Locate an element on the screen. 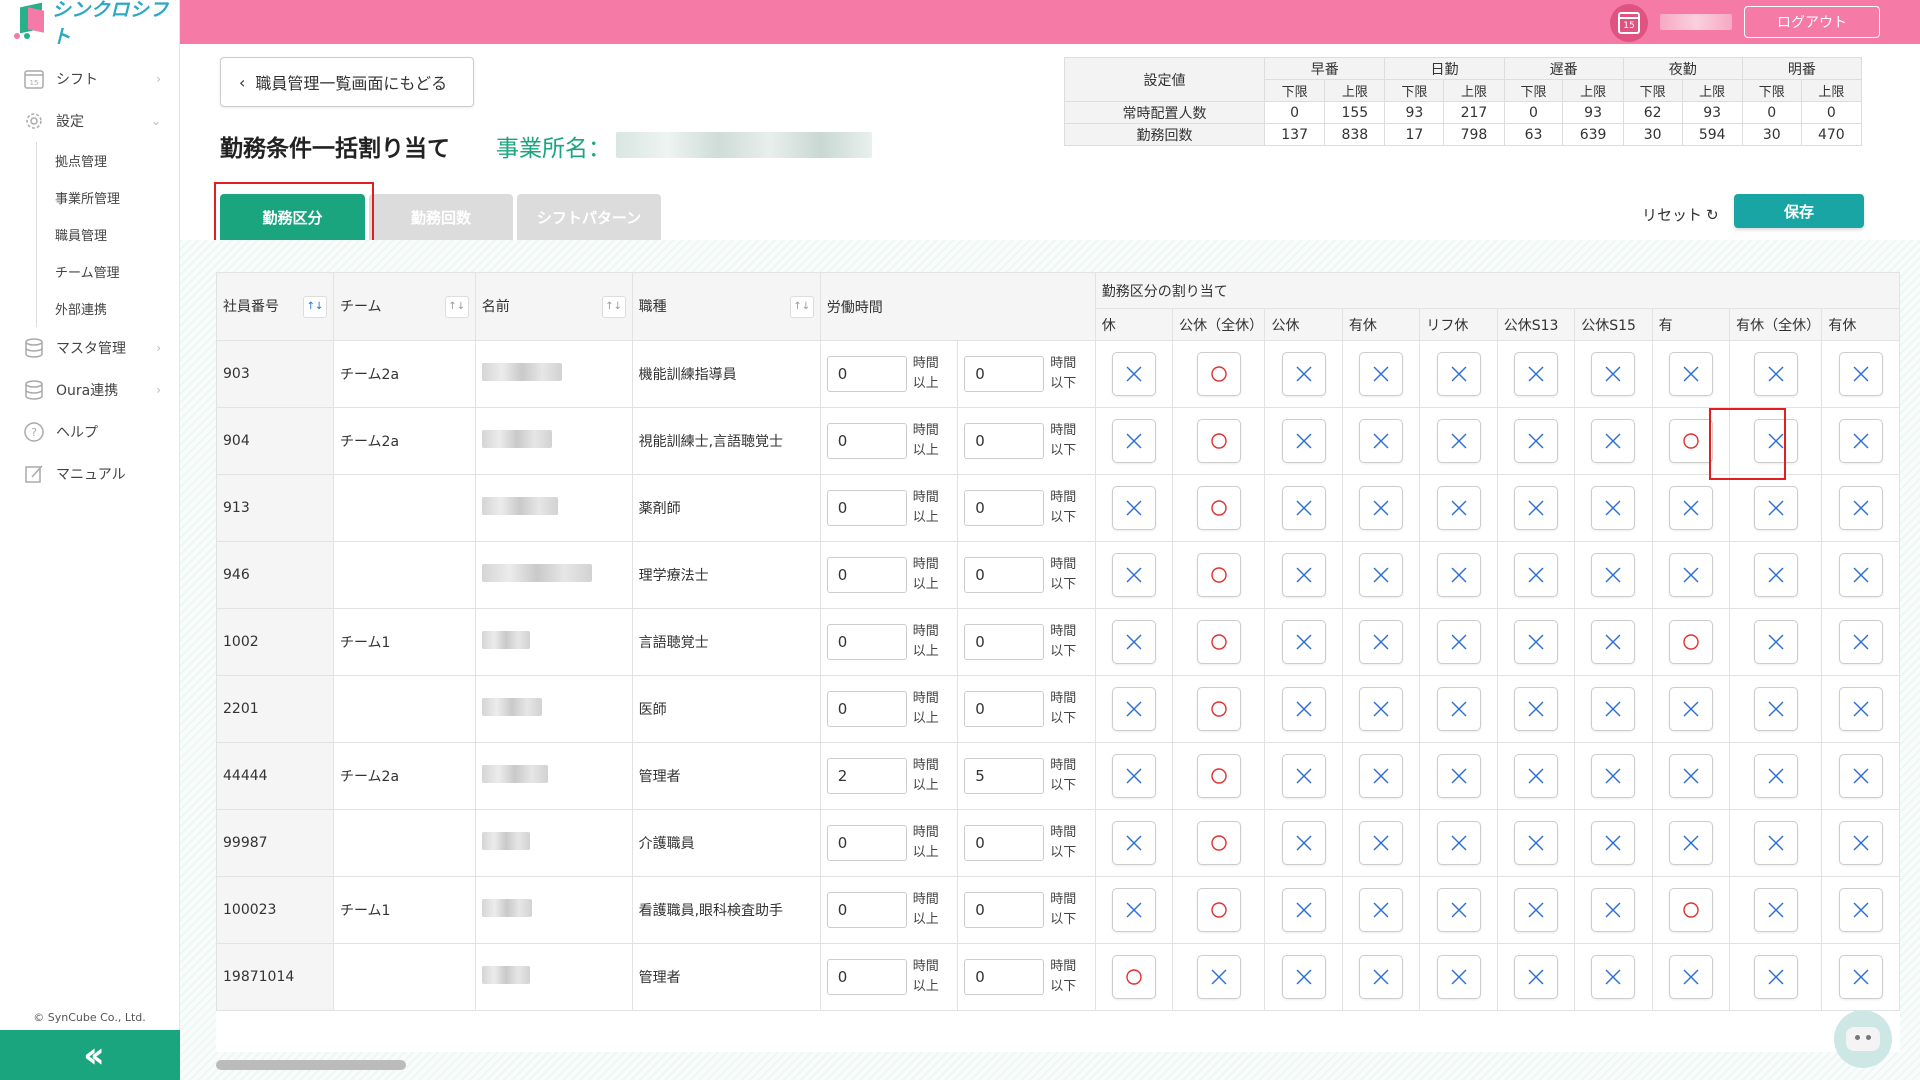 This screenshot has width=1920, height=1080. calendar-button: 15 is located at coordinates (1629, 23).